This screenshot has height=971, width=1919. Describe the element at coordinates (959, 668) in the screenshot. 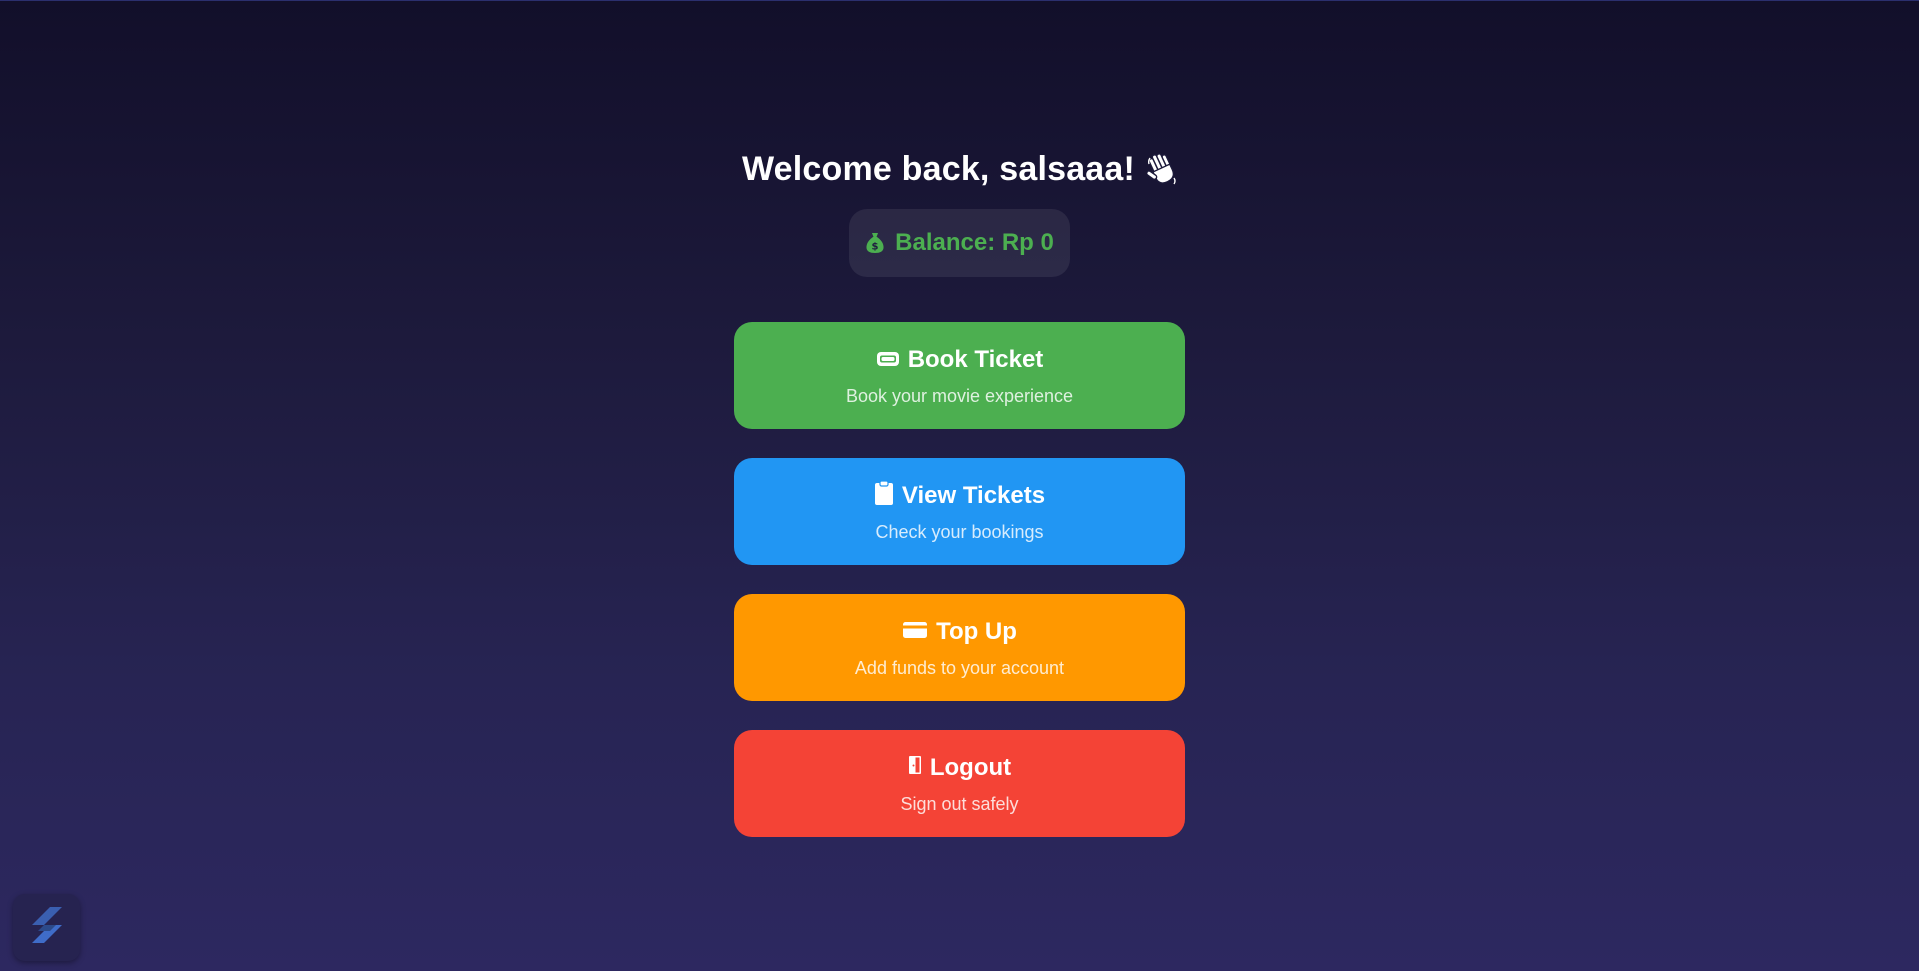

I see `top-up-subtitle: Add funds to your account` at that location.